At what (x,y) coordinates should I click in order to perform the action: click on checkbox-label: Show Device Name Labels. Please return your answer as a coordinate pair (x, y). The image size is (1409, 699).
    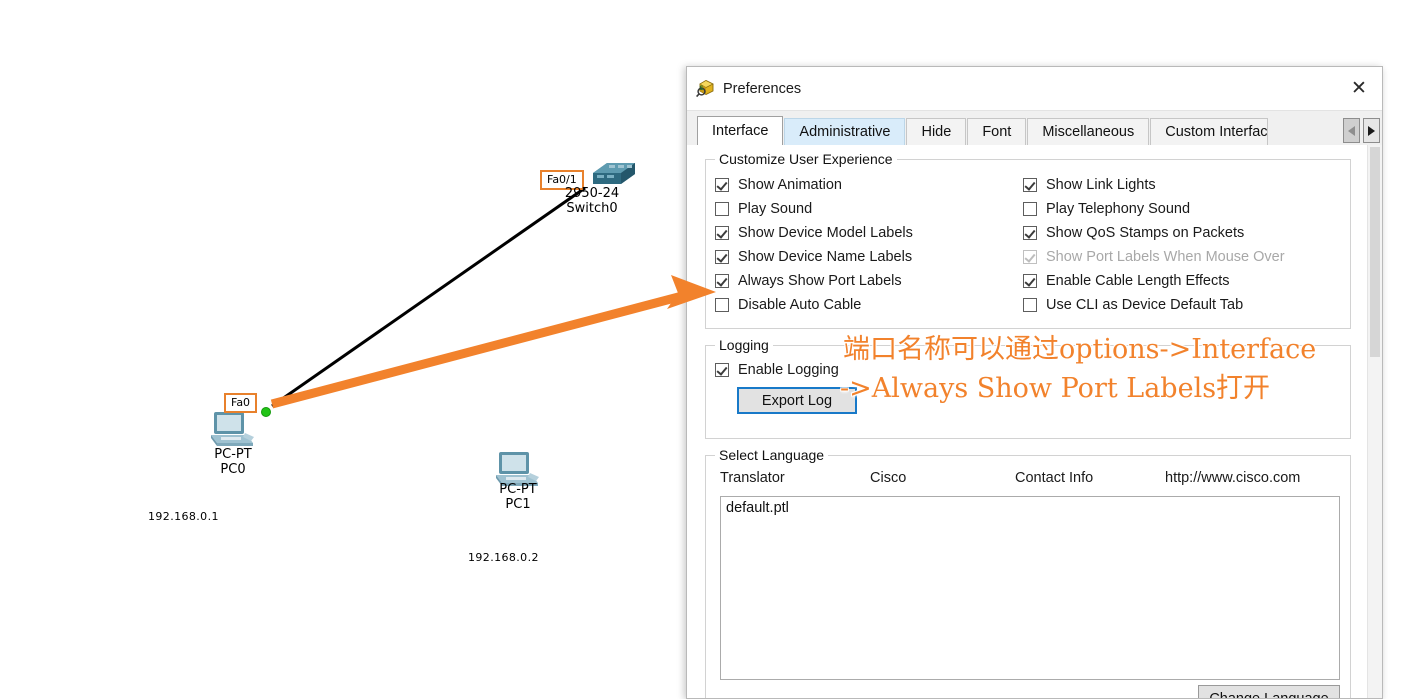
    Looking at the image, I should click on (825, 257).